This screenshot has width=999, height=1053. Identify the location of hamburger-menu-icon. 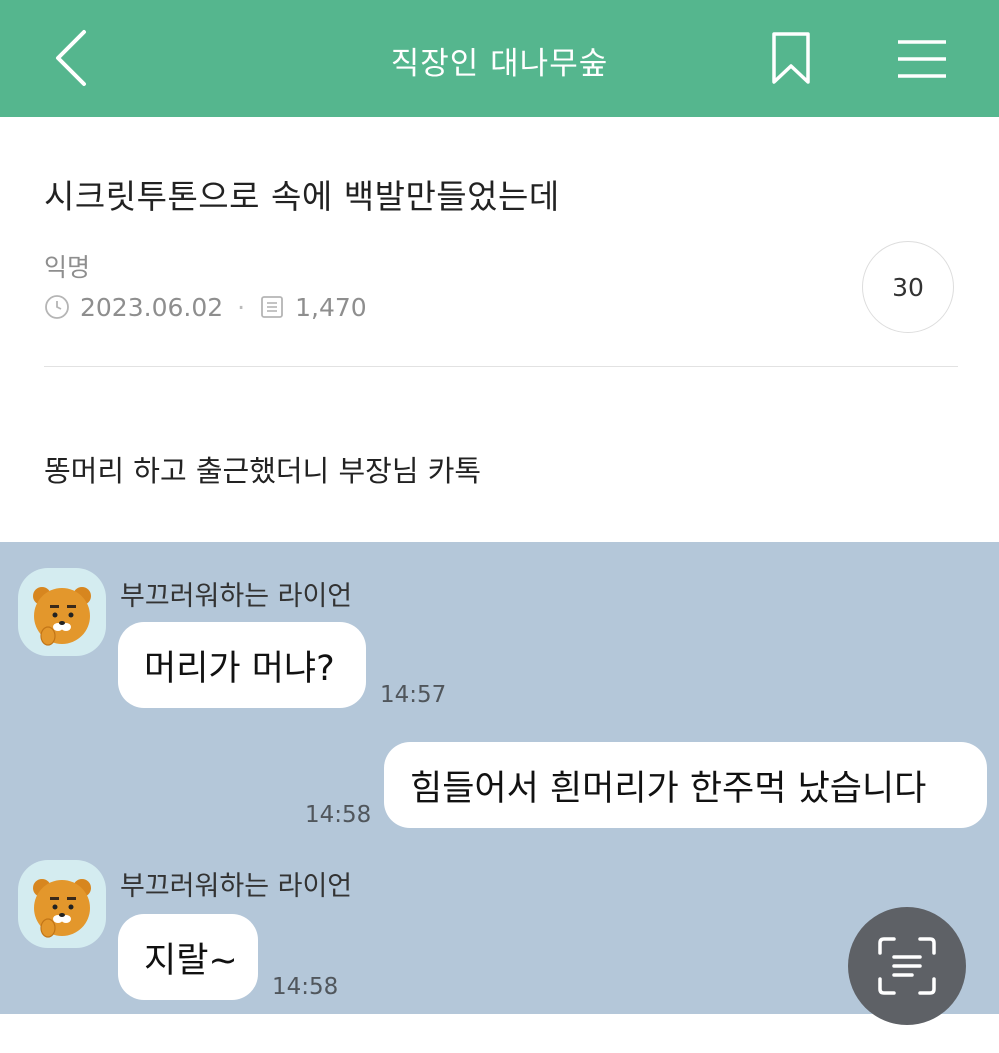
(922, 59).